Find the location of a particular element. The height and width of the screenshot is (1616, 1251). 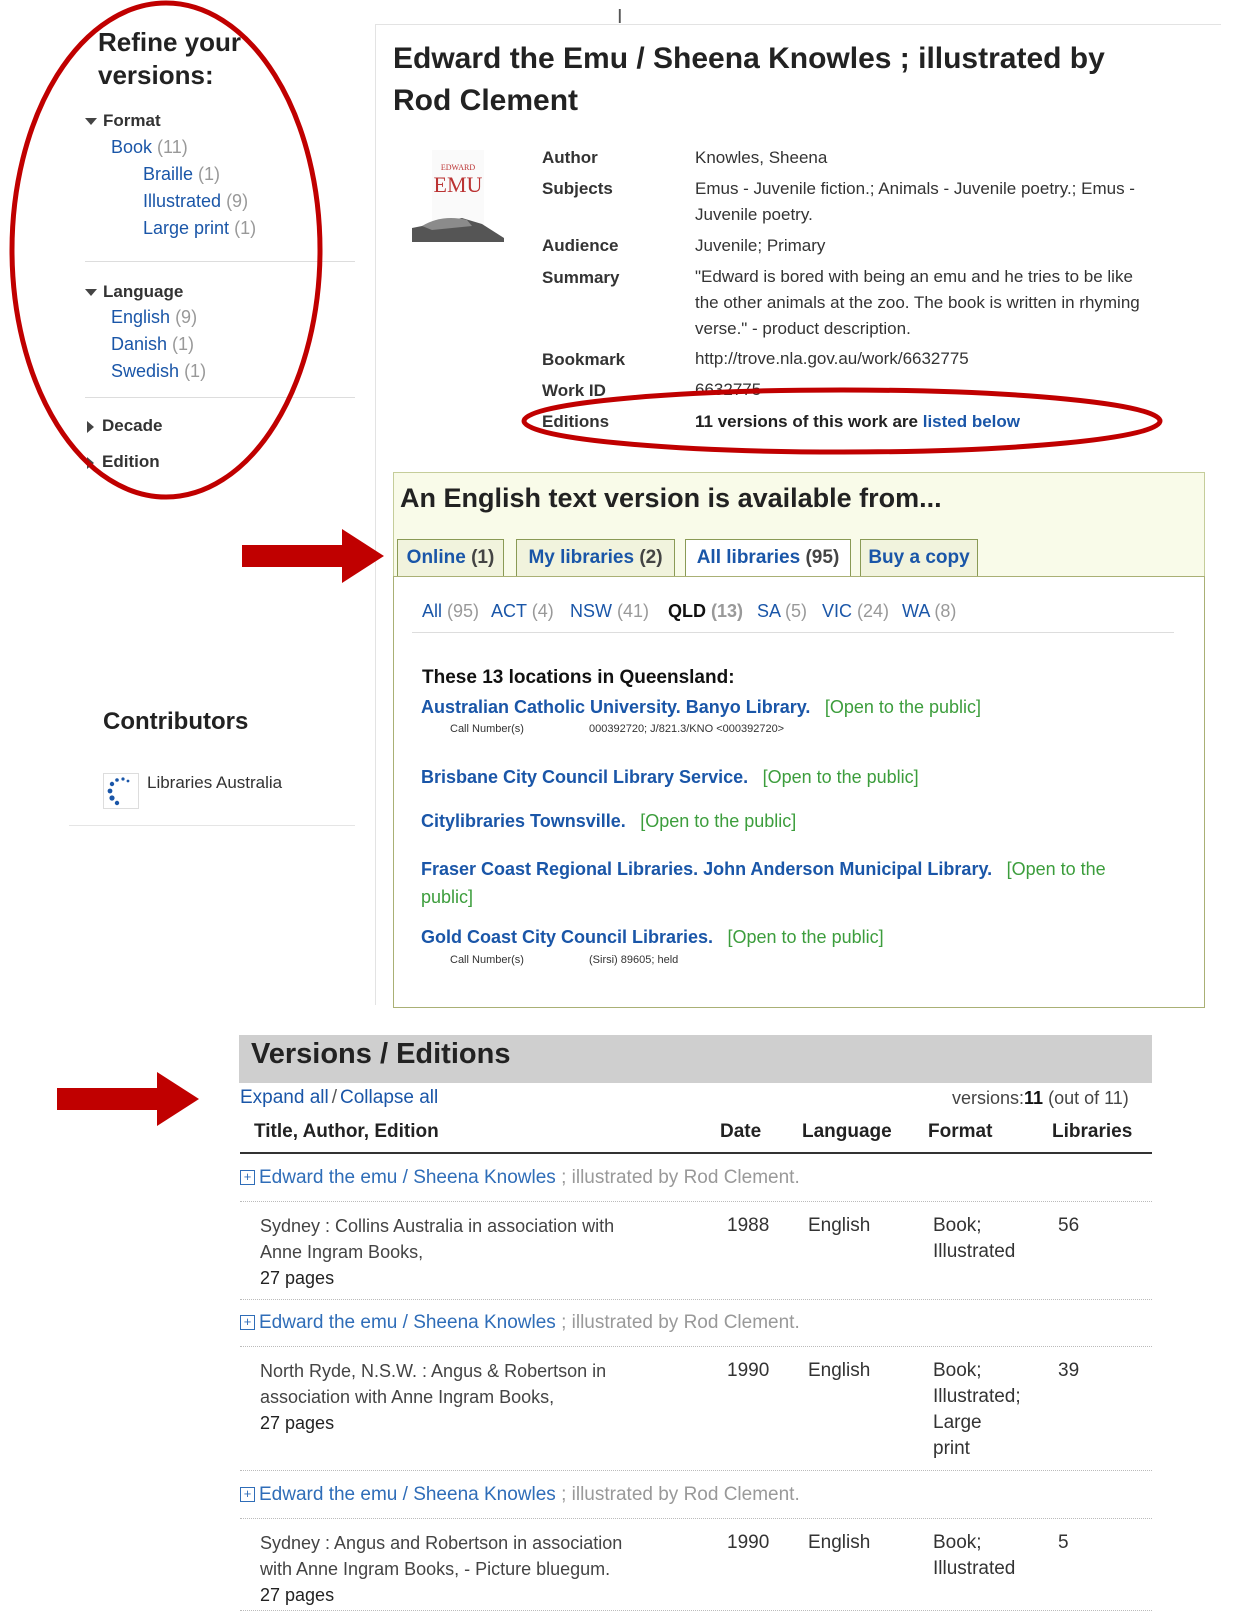

call-number-label: Call Number(s) is located at coordinates (487, 960).